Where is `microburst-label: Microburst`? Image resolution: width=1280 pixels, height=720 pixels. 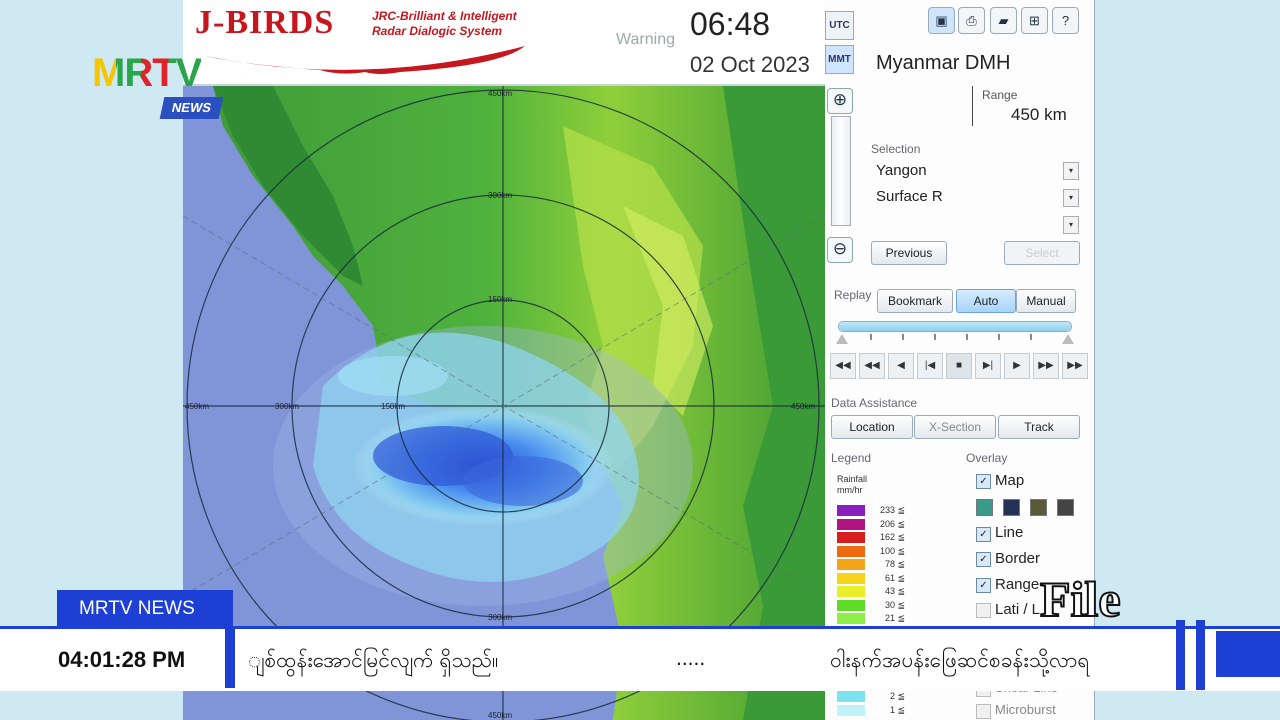
microburst-label: Microburst is located at coordinates (1025, 709).